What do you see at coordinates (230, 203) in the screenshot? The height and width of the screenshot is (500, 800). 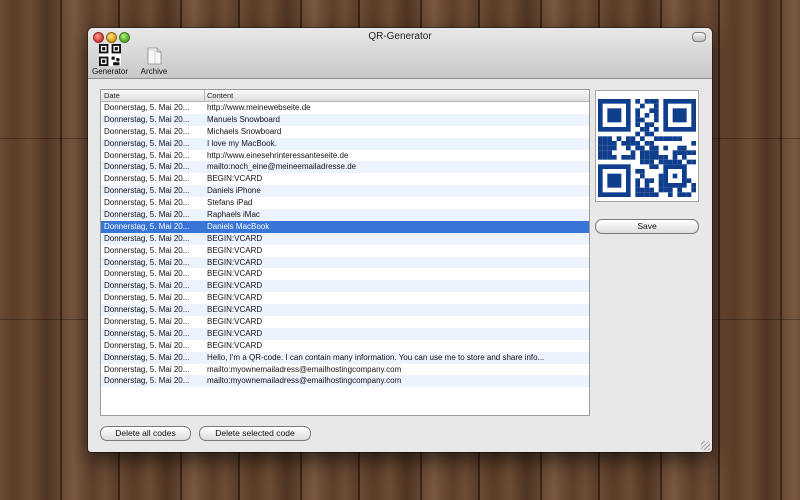 I see `cell-content: Stefans iPad` at bounding box center [230, 203].